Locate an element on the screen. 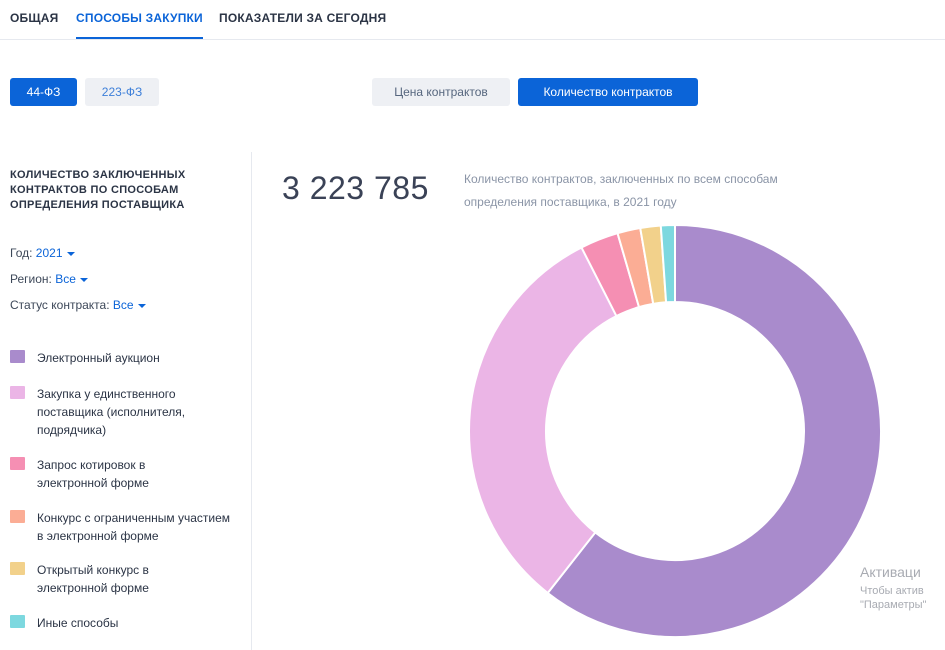  contract-price-button: Цена контрактов is located at coordinates (441, 92).